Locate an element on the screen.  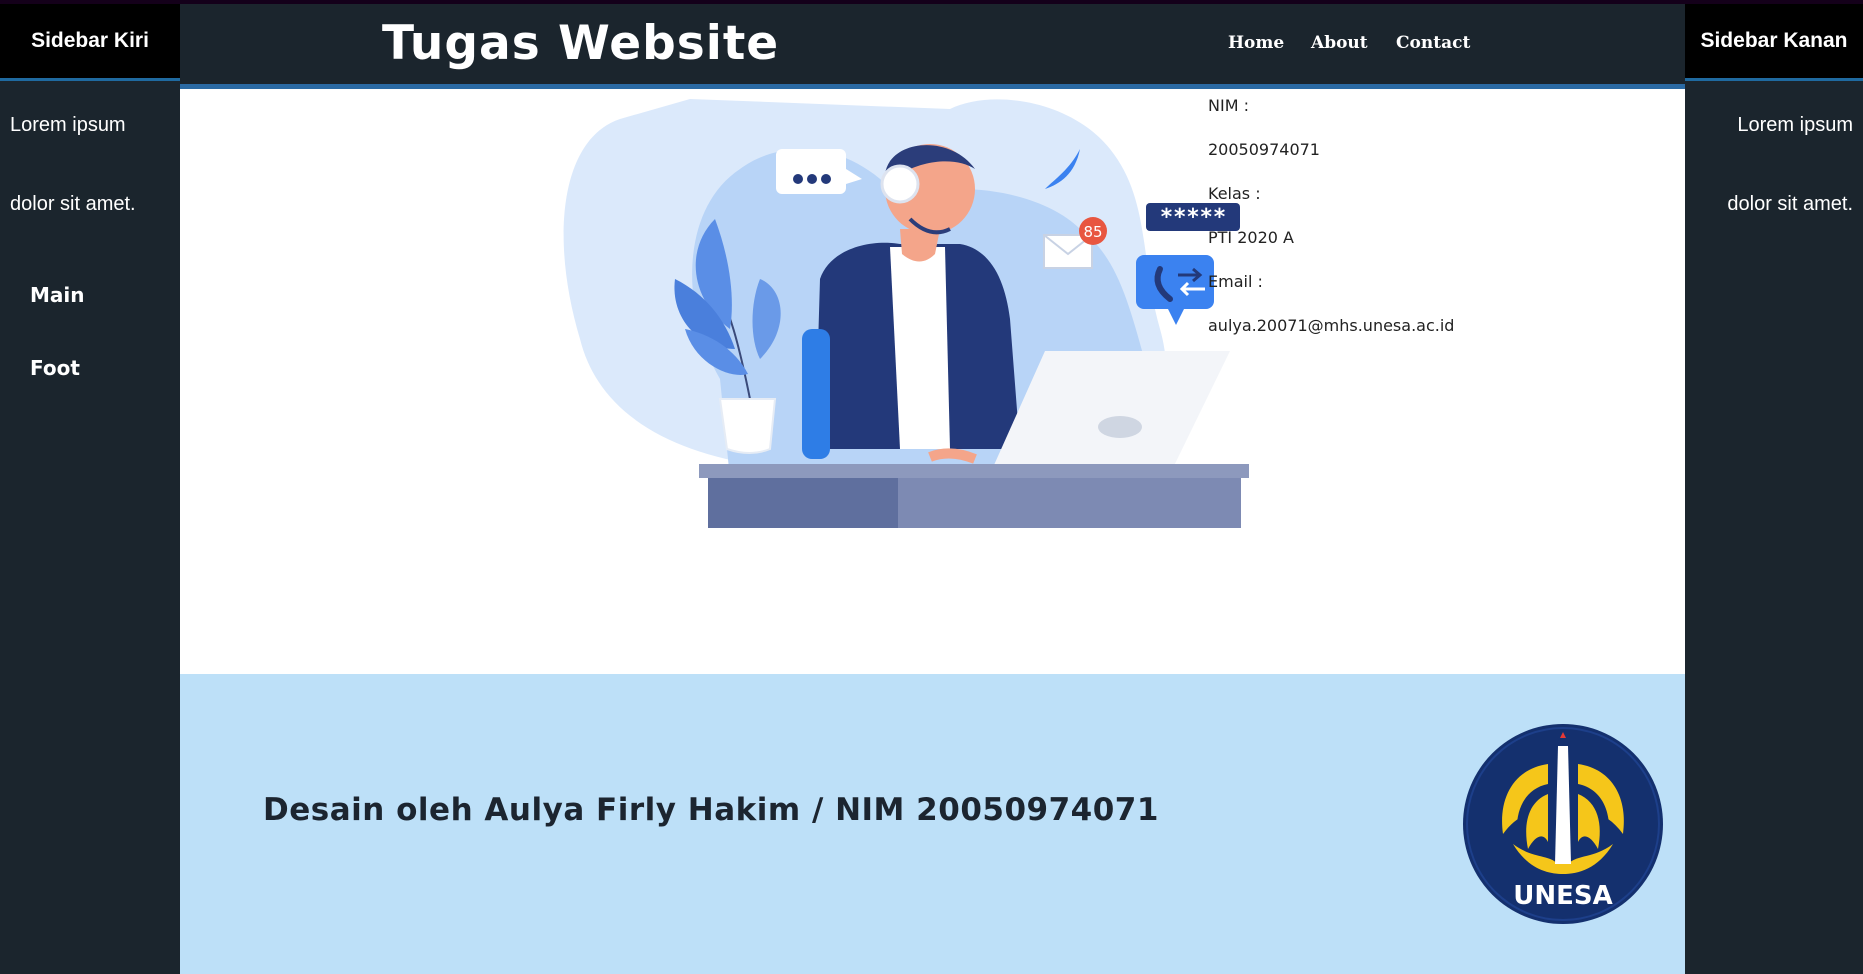
site-title: Tugas Website is located at coordinates (581, 43).